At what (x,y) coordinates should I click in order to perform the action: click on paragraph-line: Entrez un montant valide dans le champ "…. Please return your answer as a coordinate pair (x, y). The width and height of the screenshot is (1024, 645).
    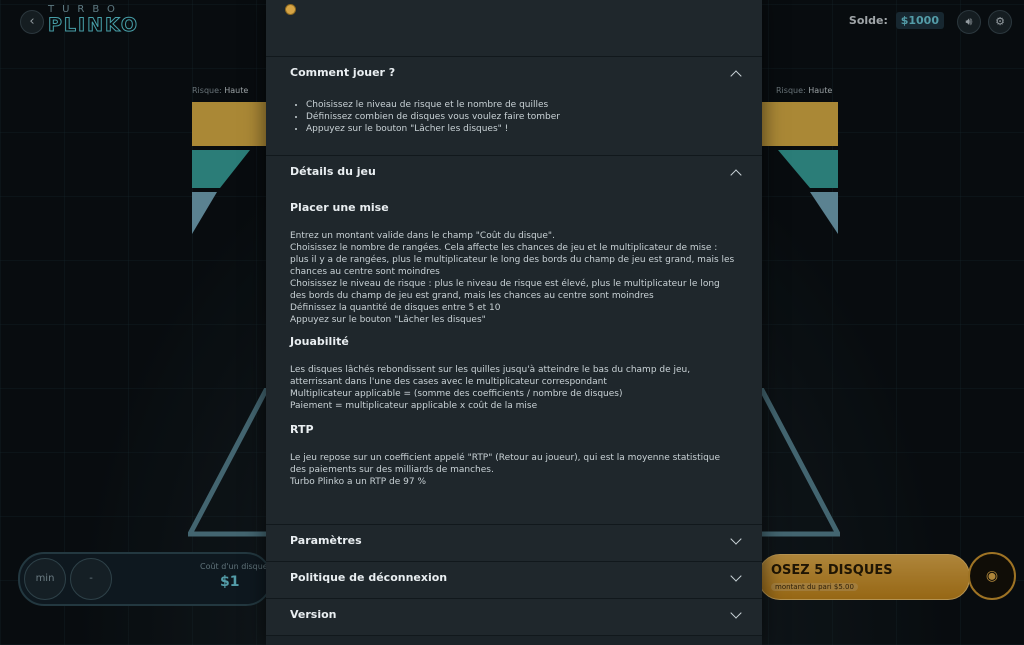
    Looking at the image, I should click on (422, 236).